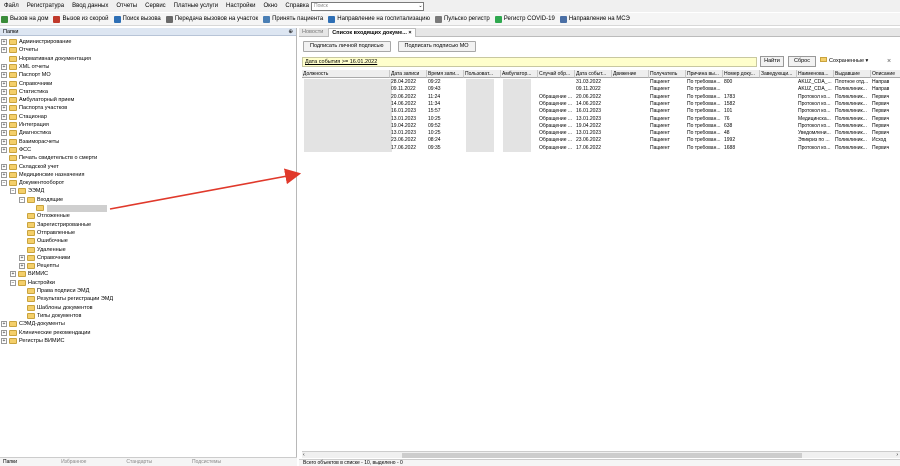 The width and height of the screenshot is (900, 466). Describe the element at coordinates (45, 333) in the screenshot. I see `tree-node: + Клинические рекомендации` at that location.